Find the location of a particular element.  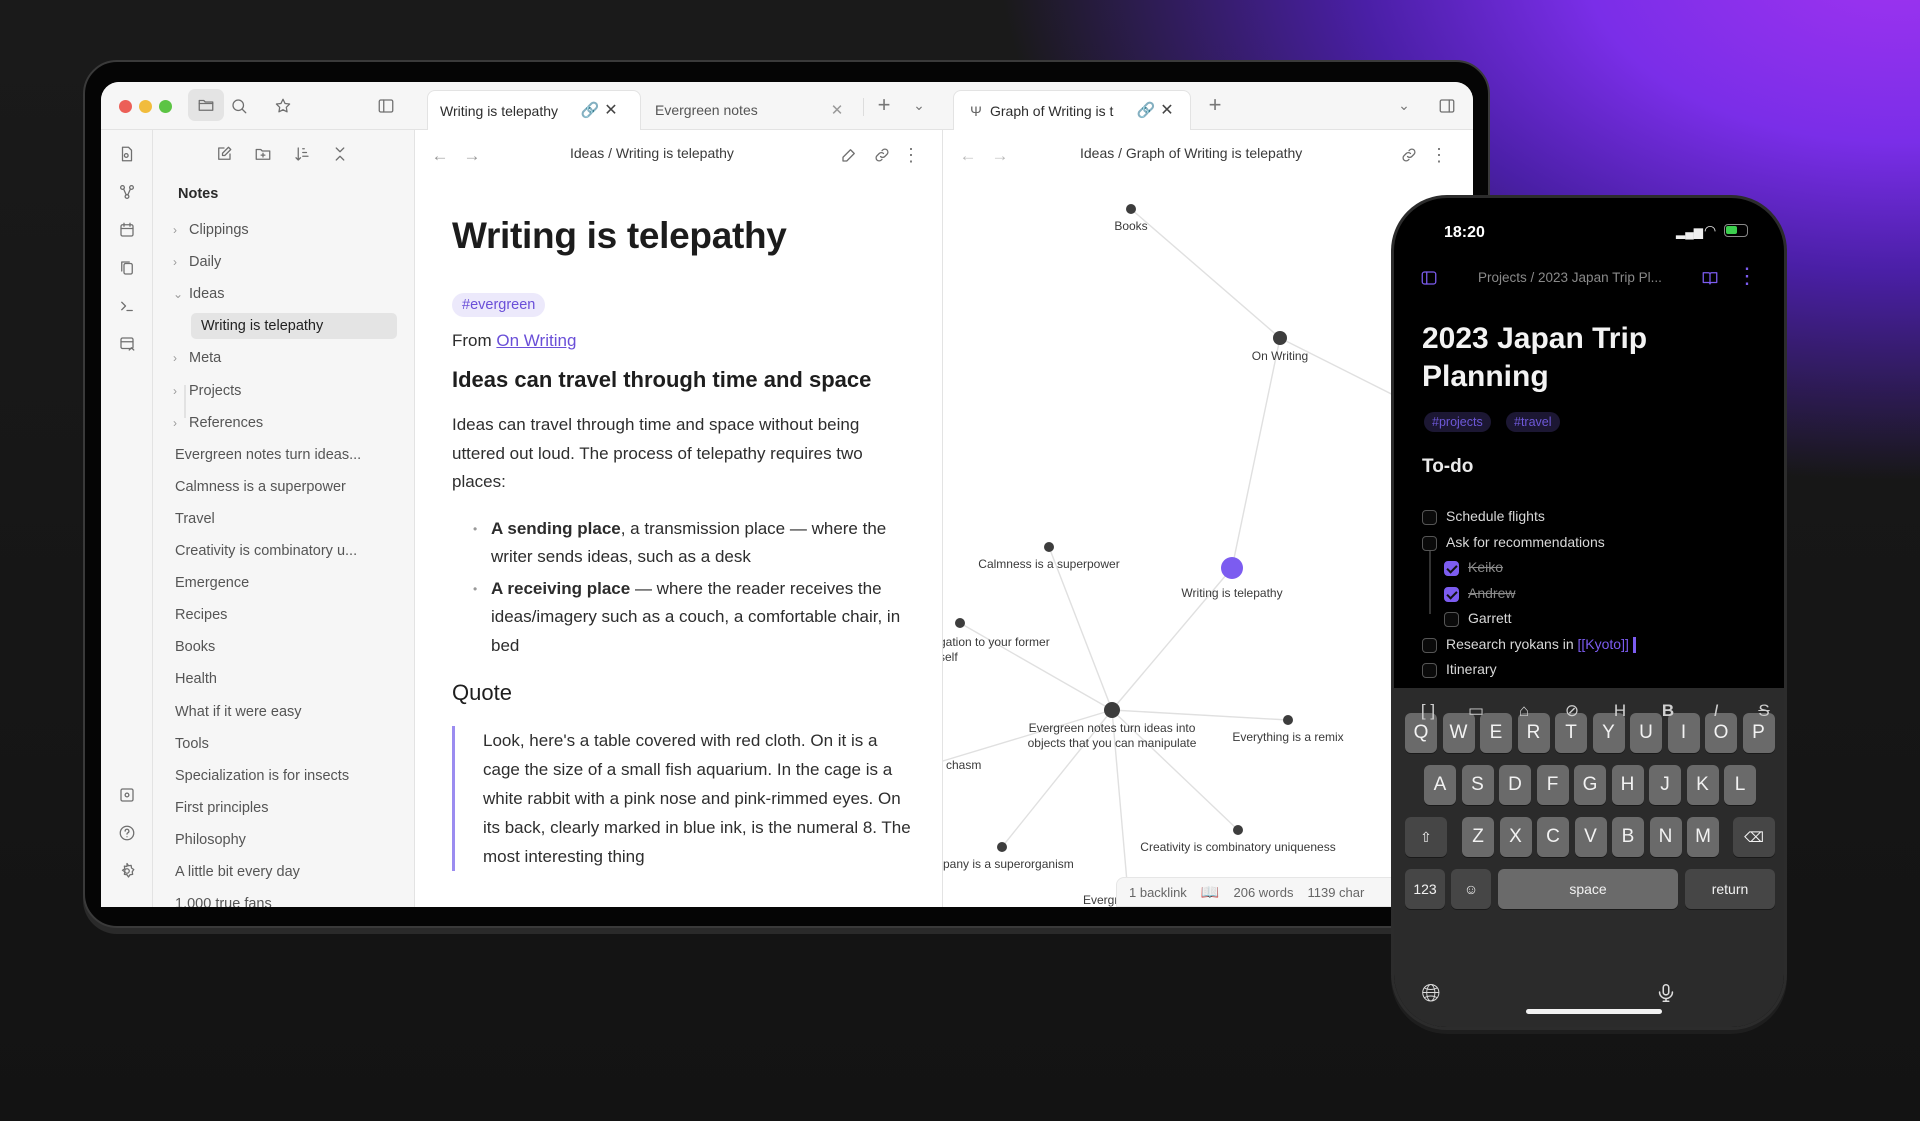

folder-item: ⌄ Ideas is located at coordinates (198, 294).